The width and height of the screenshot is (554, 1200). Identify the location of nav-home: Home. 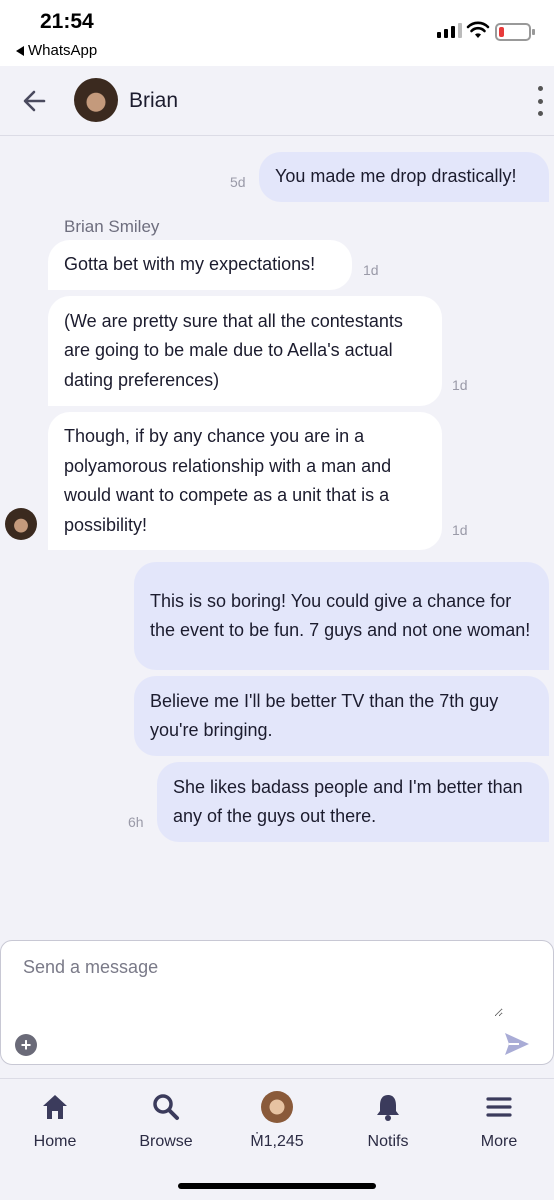
(55, 1126).